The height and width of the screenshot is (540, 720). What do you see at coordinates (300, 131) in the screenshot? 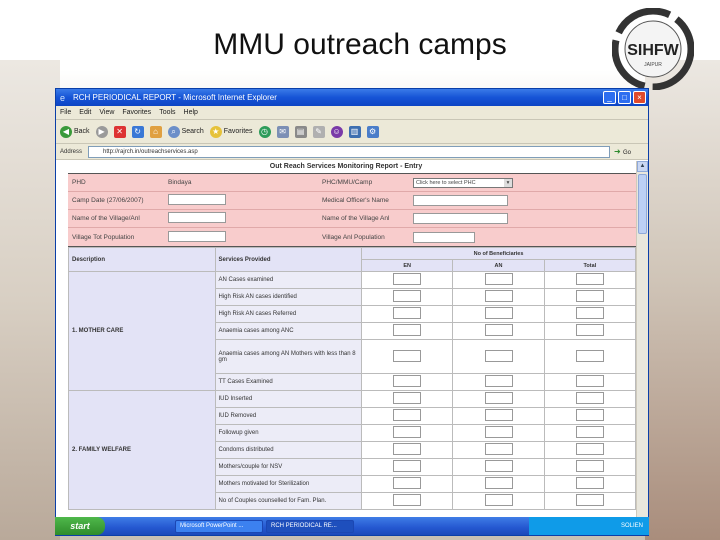
I see `print-button: ▤` at bounding box center [300, 131].